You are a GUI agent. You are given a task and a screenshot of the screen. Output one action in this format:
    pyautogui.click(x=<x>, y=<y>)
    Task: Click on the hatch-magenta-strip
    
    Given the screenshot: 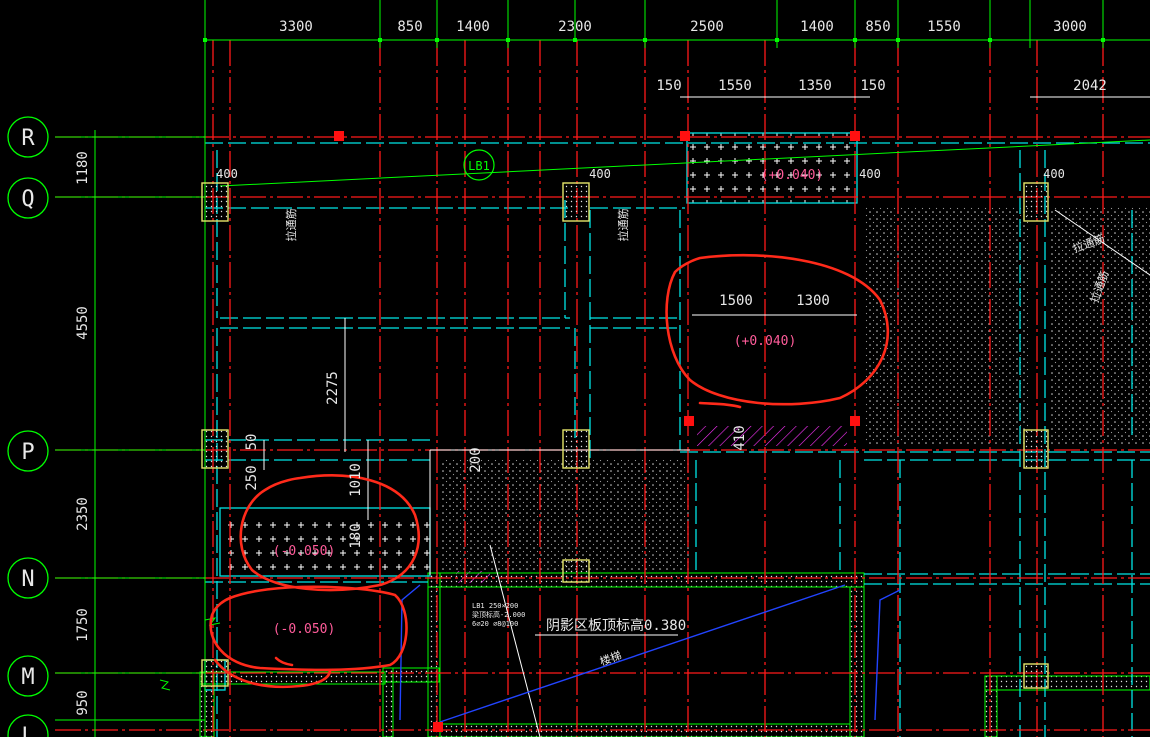 What is the action you would take?
    pyautogui.click(x=772, y=436)
    